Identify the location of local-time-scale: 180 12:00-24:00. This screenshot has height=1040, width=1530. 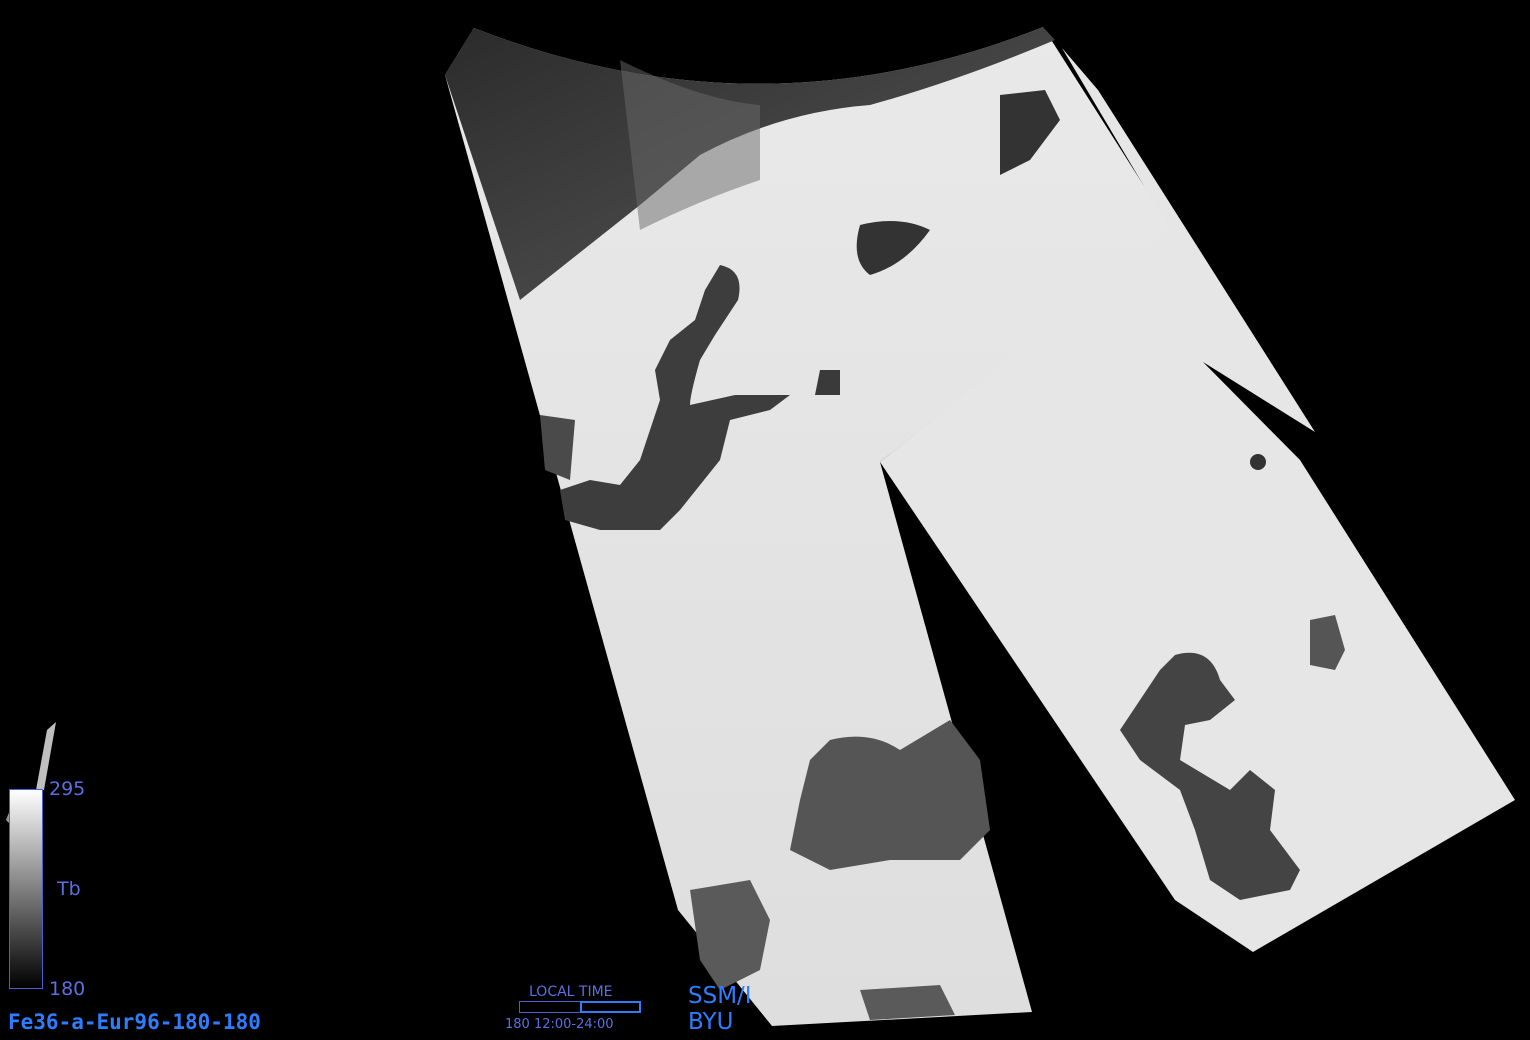
(559, 1024).